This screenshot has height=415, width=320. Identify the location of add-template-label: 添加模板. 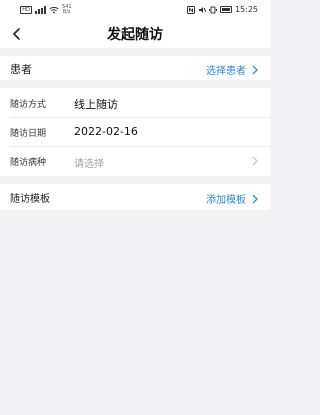
(226, 200).